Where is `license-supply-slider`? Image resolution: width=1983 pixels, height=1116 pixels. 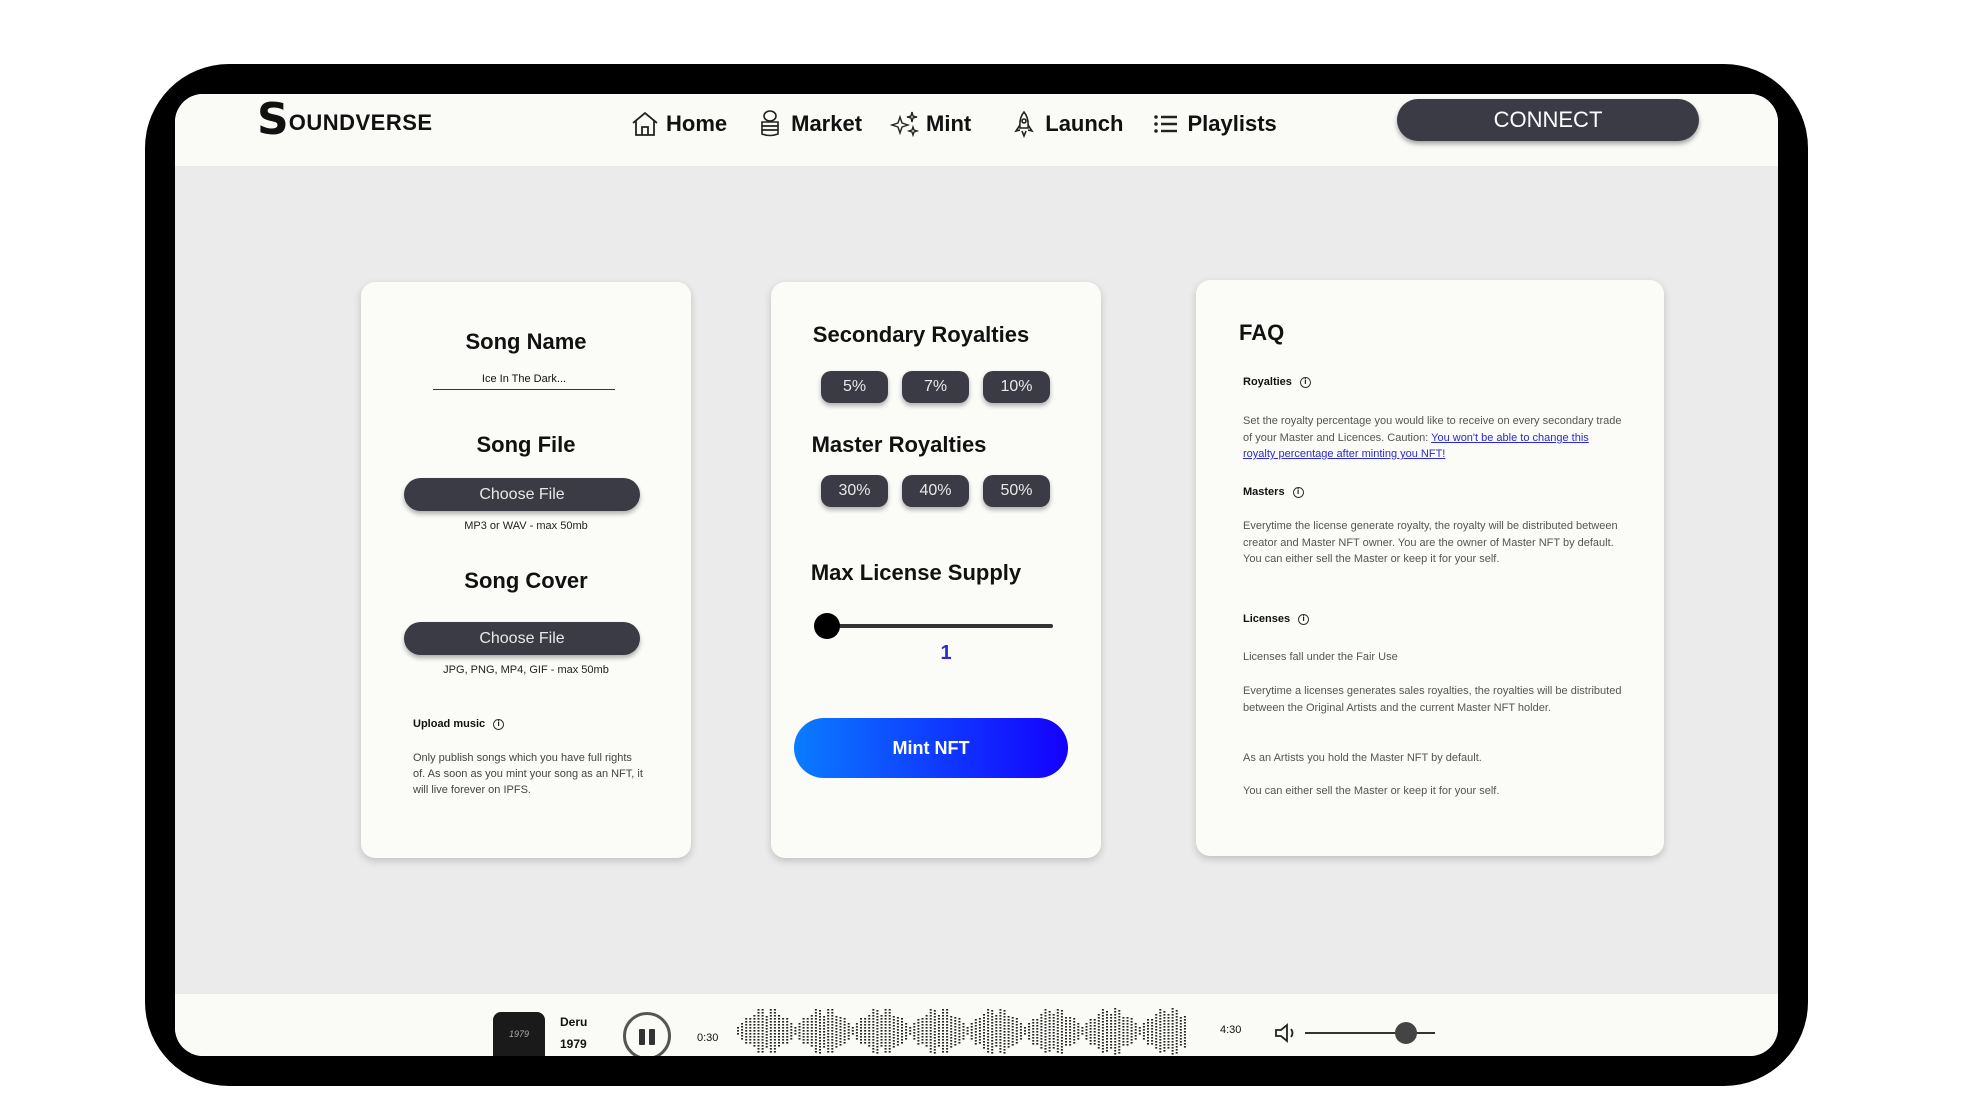 license-supply-slider is located at coordinates (933, 626).